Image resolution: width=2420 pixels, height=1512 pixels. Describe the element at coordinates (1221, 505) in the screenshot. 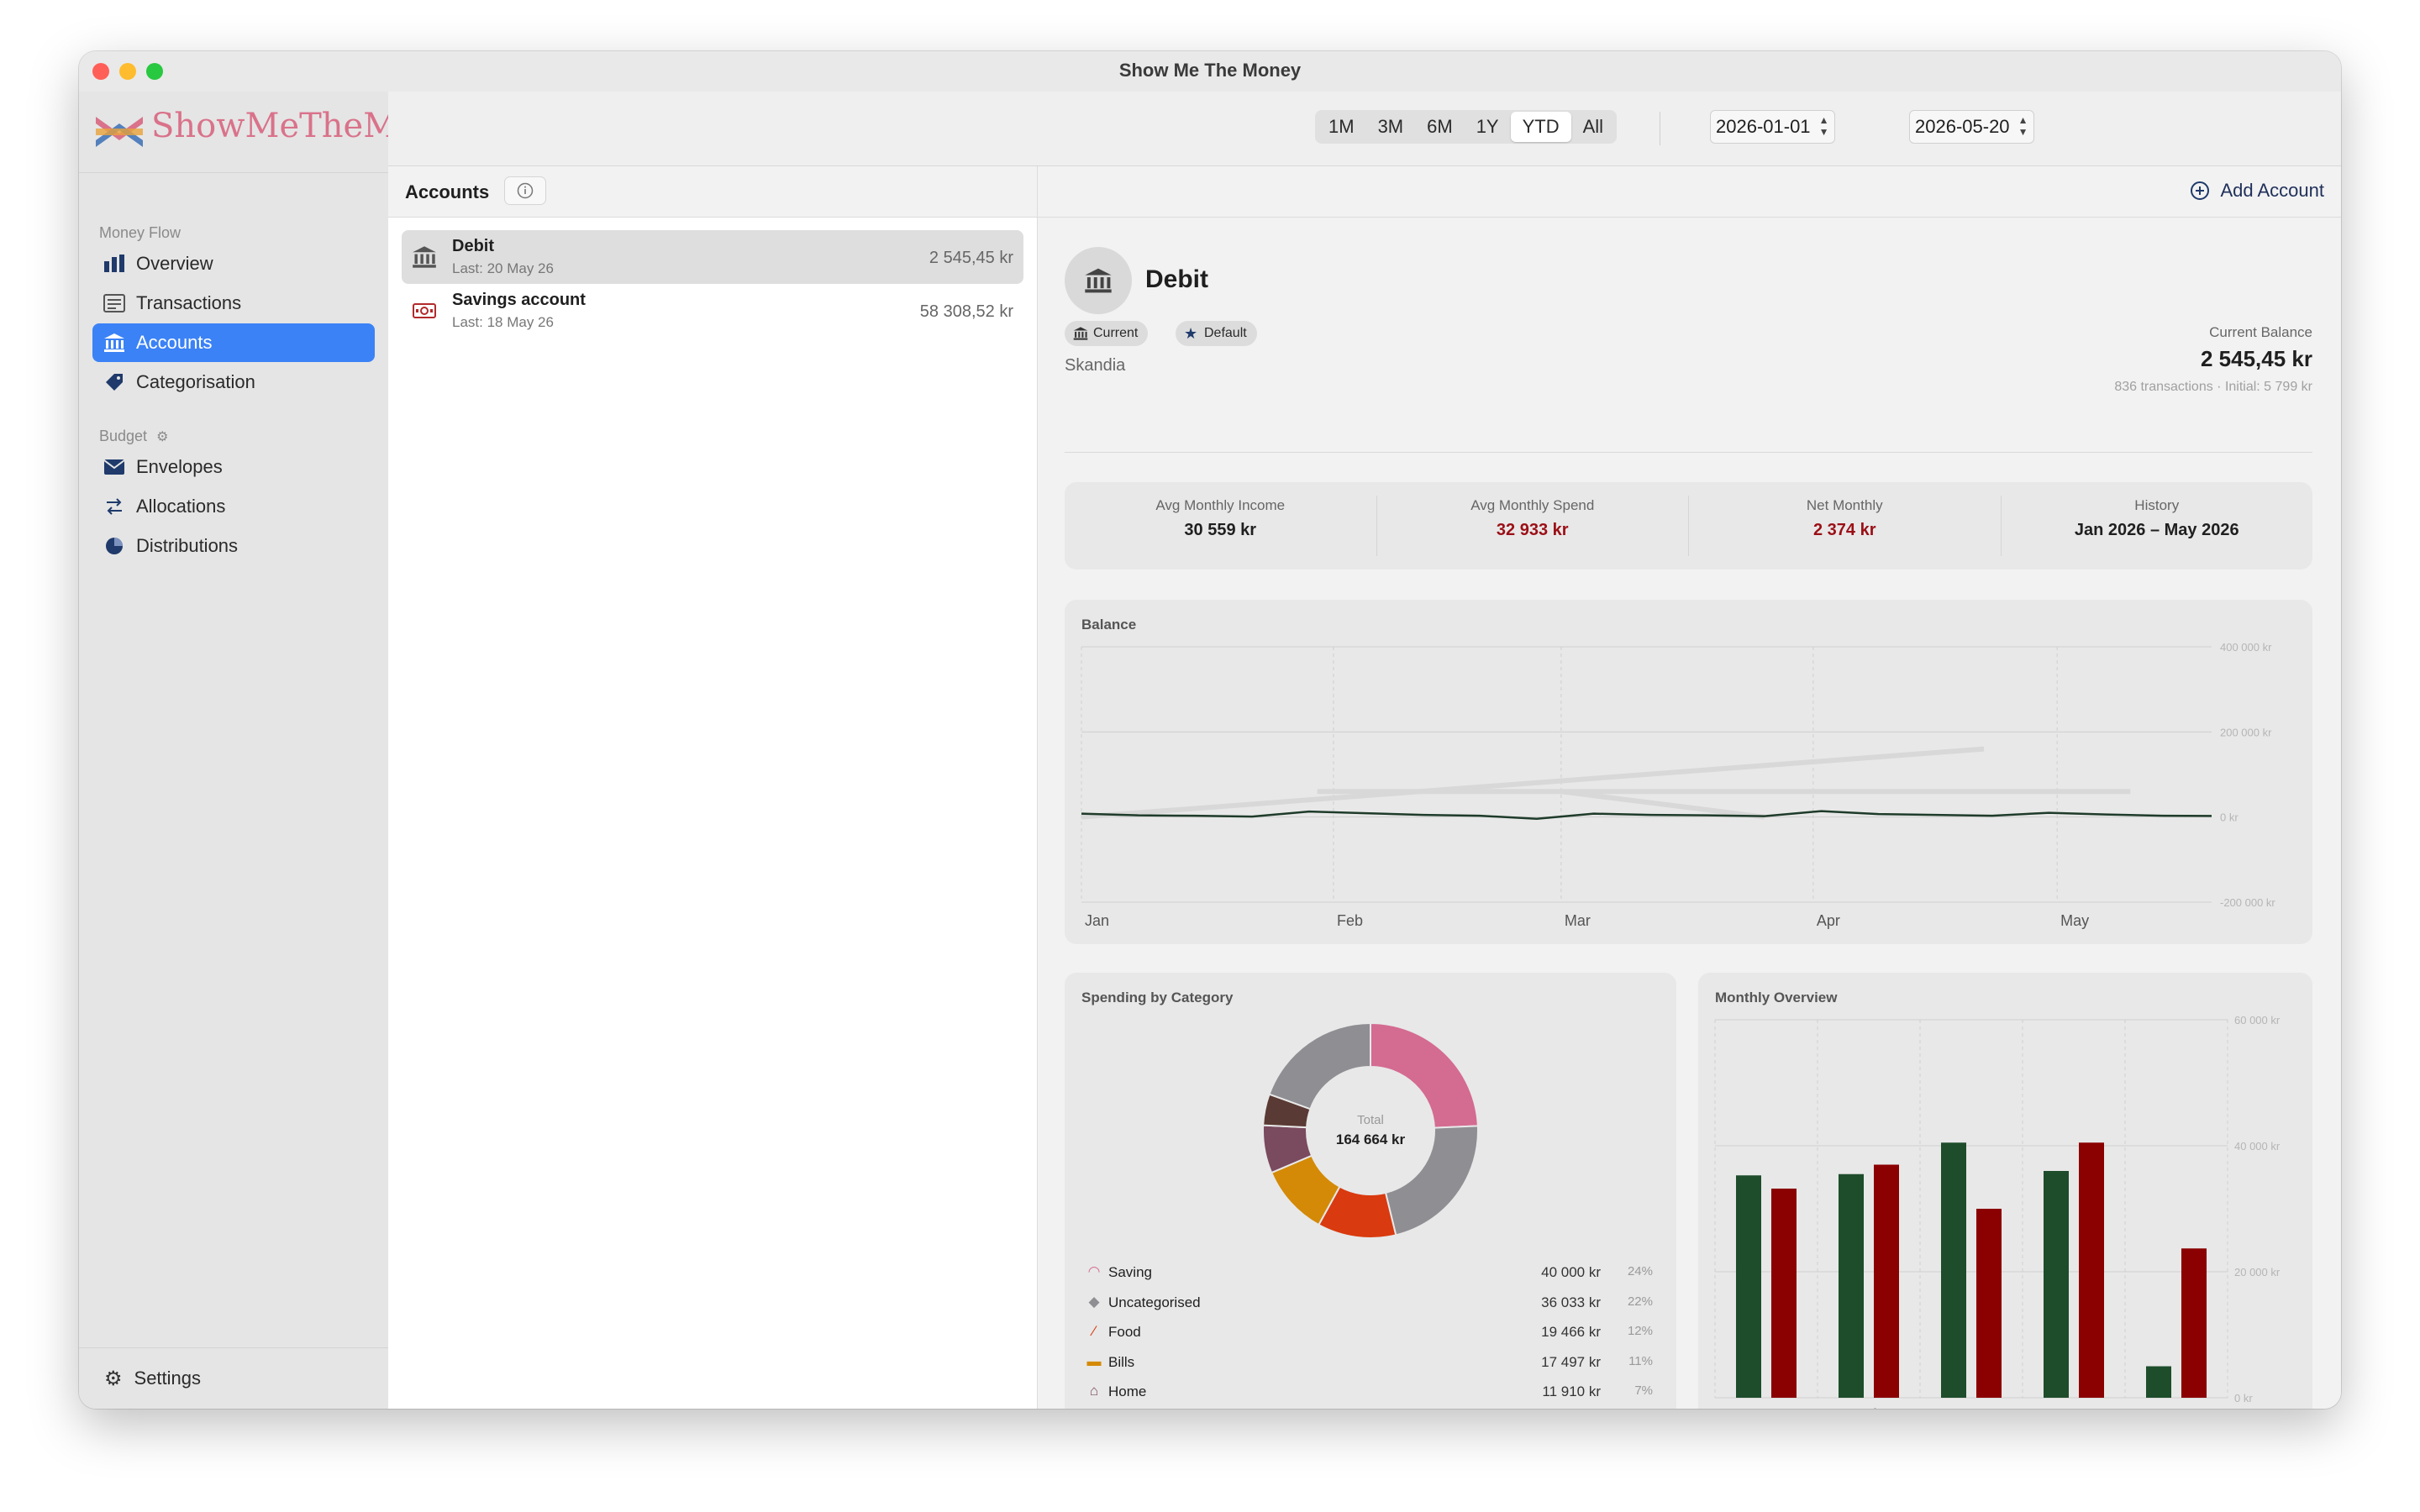

I see `stat-label: Avg Monthly Income` at that location.